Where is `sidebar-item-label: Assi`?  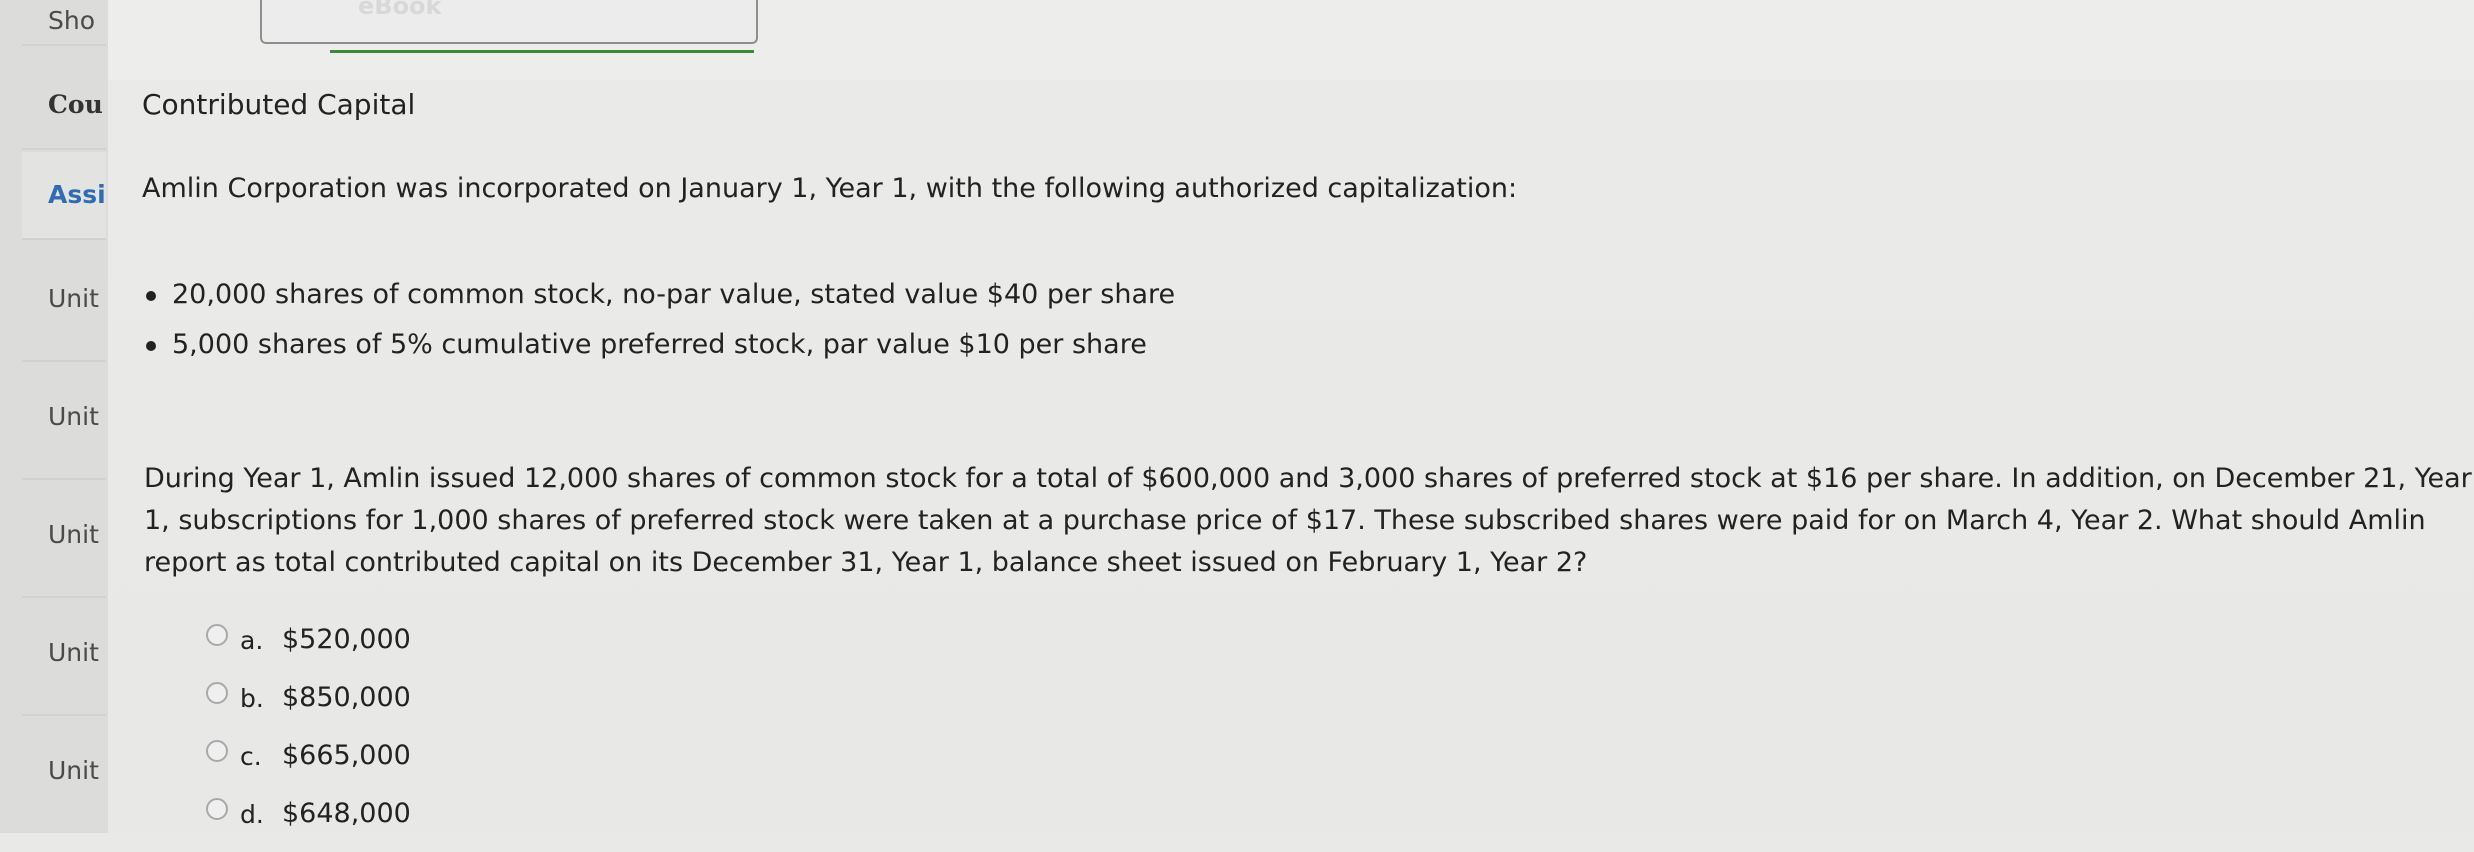
sidebar-item-label: Assi is located at coordinates (77, 194).